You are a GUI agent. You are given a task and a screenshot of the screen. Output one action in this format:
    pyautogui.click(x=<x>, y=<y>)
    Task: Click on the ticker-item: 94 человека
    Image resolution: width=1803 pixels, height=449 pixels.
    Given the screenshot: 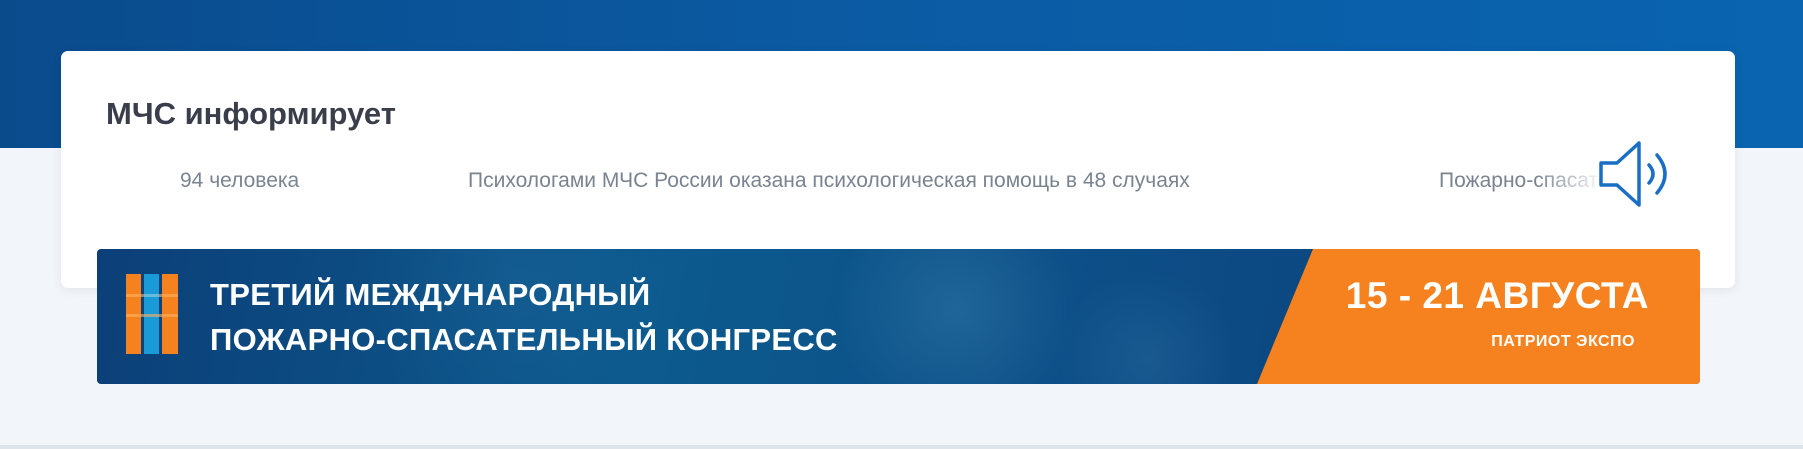 What is the action you would take?
    pyautogui.click(x=239, y=181)
    